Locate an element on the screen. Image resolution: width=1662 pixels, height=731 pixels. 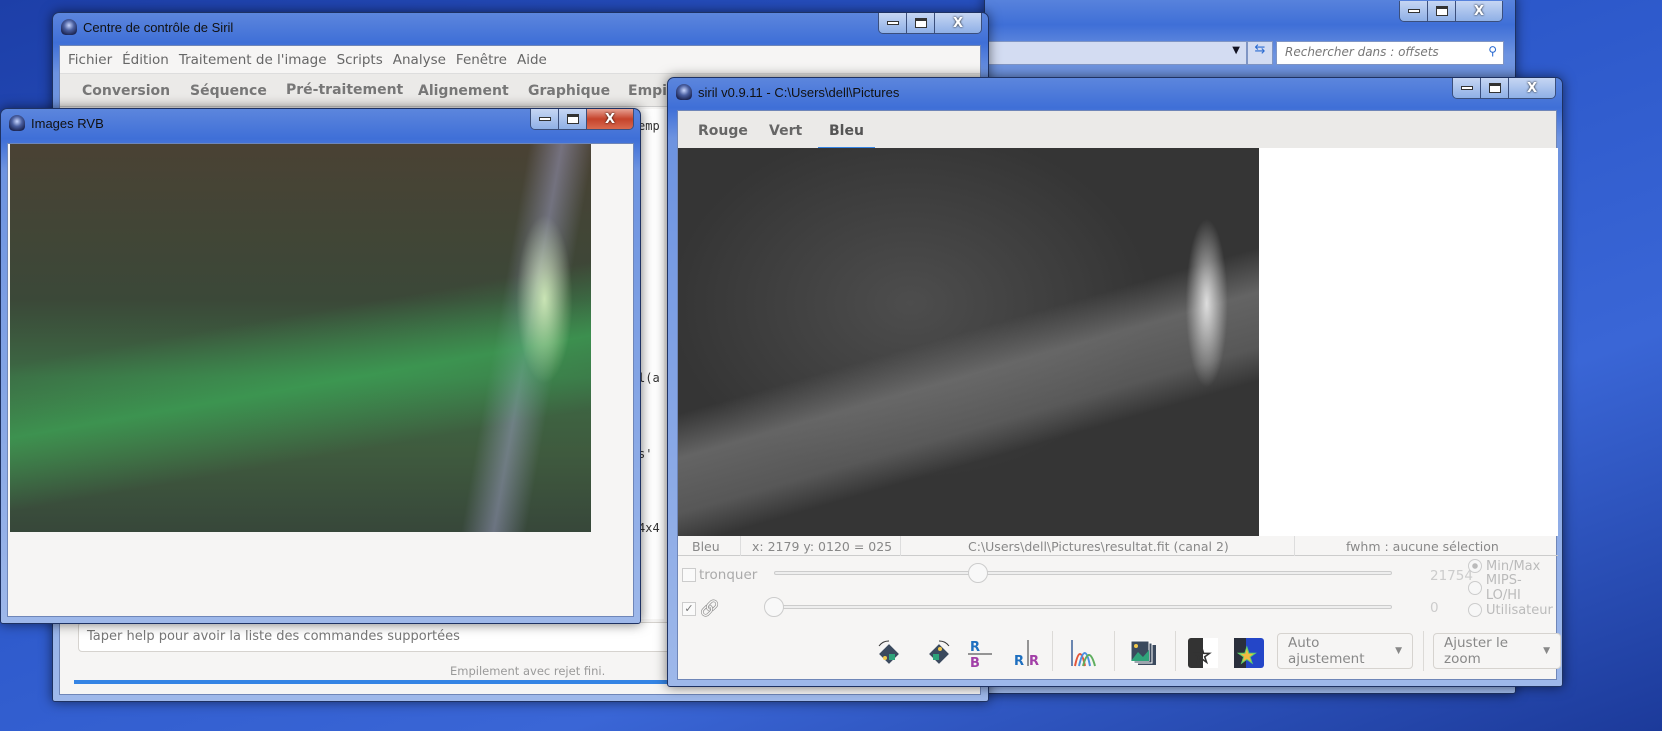
tab-alignement: Alignement is located at coordinates (463, 91).